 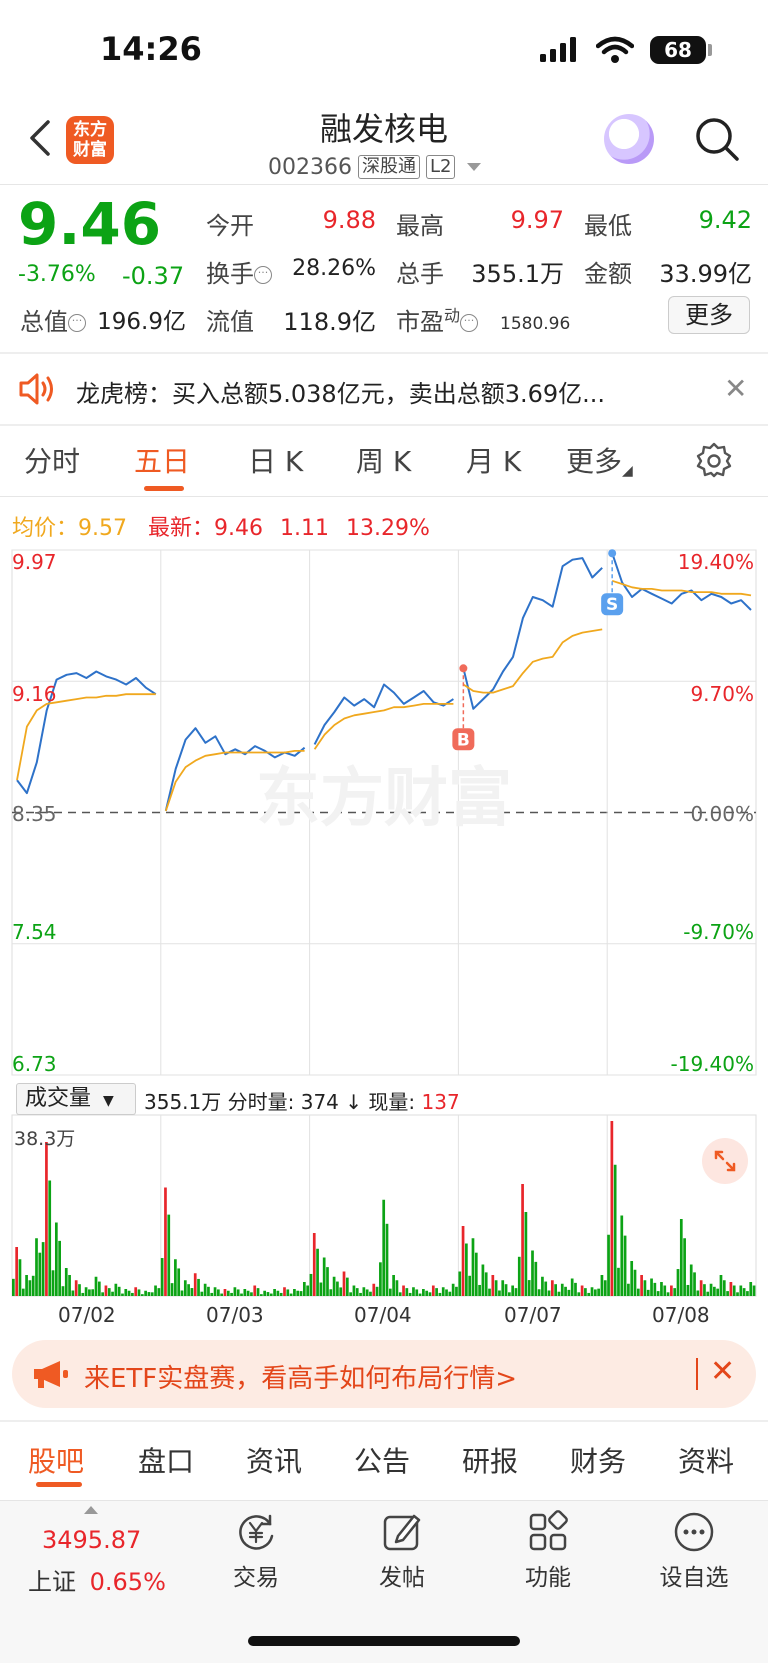 What do you see at coordinates (334, 268) in the screenshot?
I see `turnover-value: 28.26%` at bounding box center [334, 268].